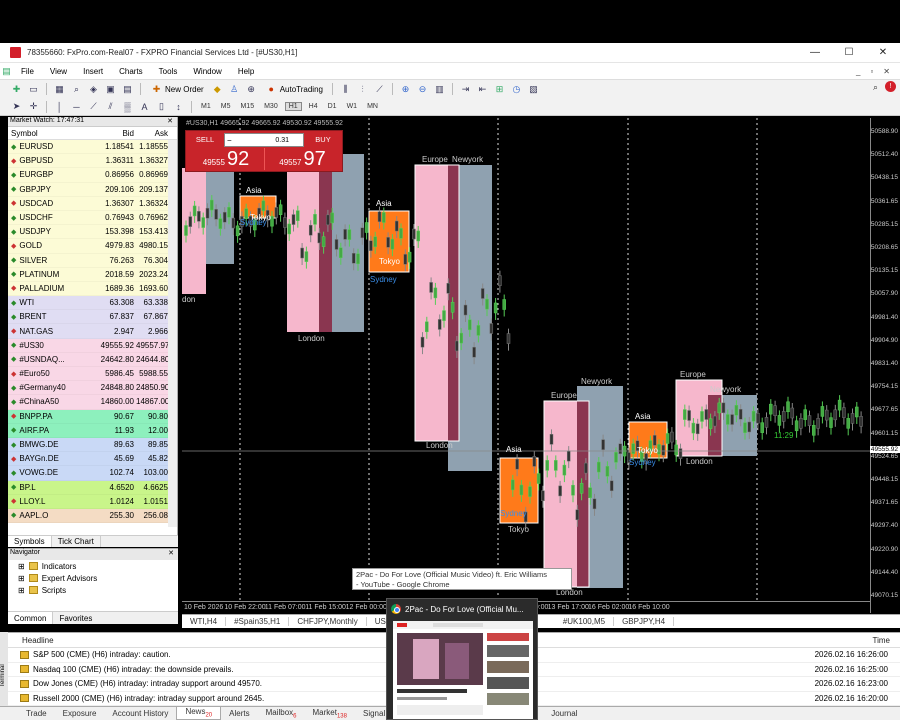 The width and height of the screenshot is (900, 720). Describe the element at coordinates (93, 71) in the screenshot. I see `menu-insert: Insert` at that location.